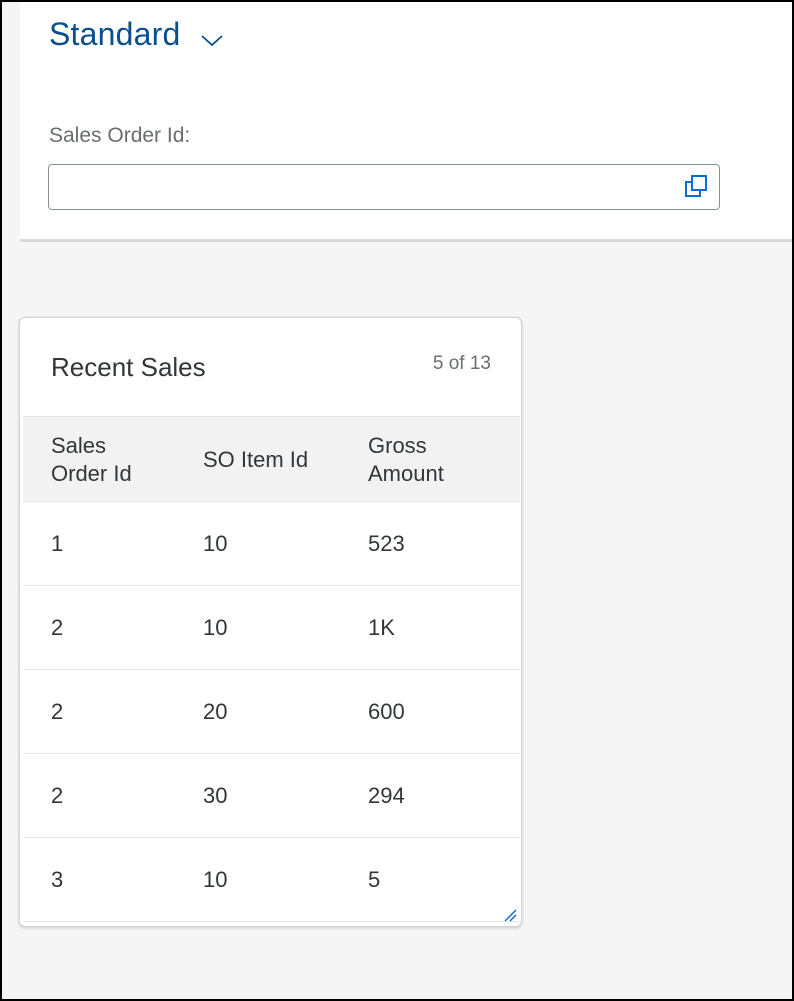 The height and width of the screenshot is (1001, 794). Describe the element at coordinates (461, 363) in the screenshot. I see `card-count: 5 of 13` at that location.